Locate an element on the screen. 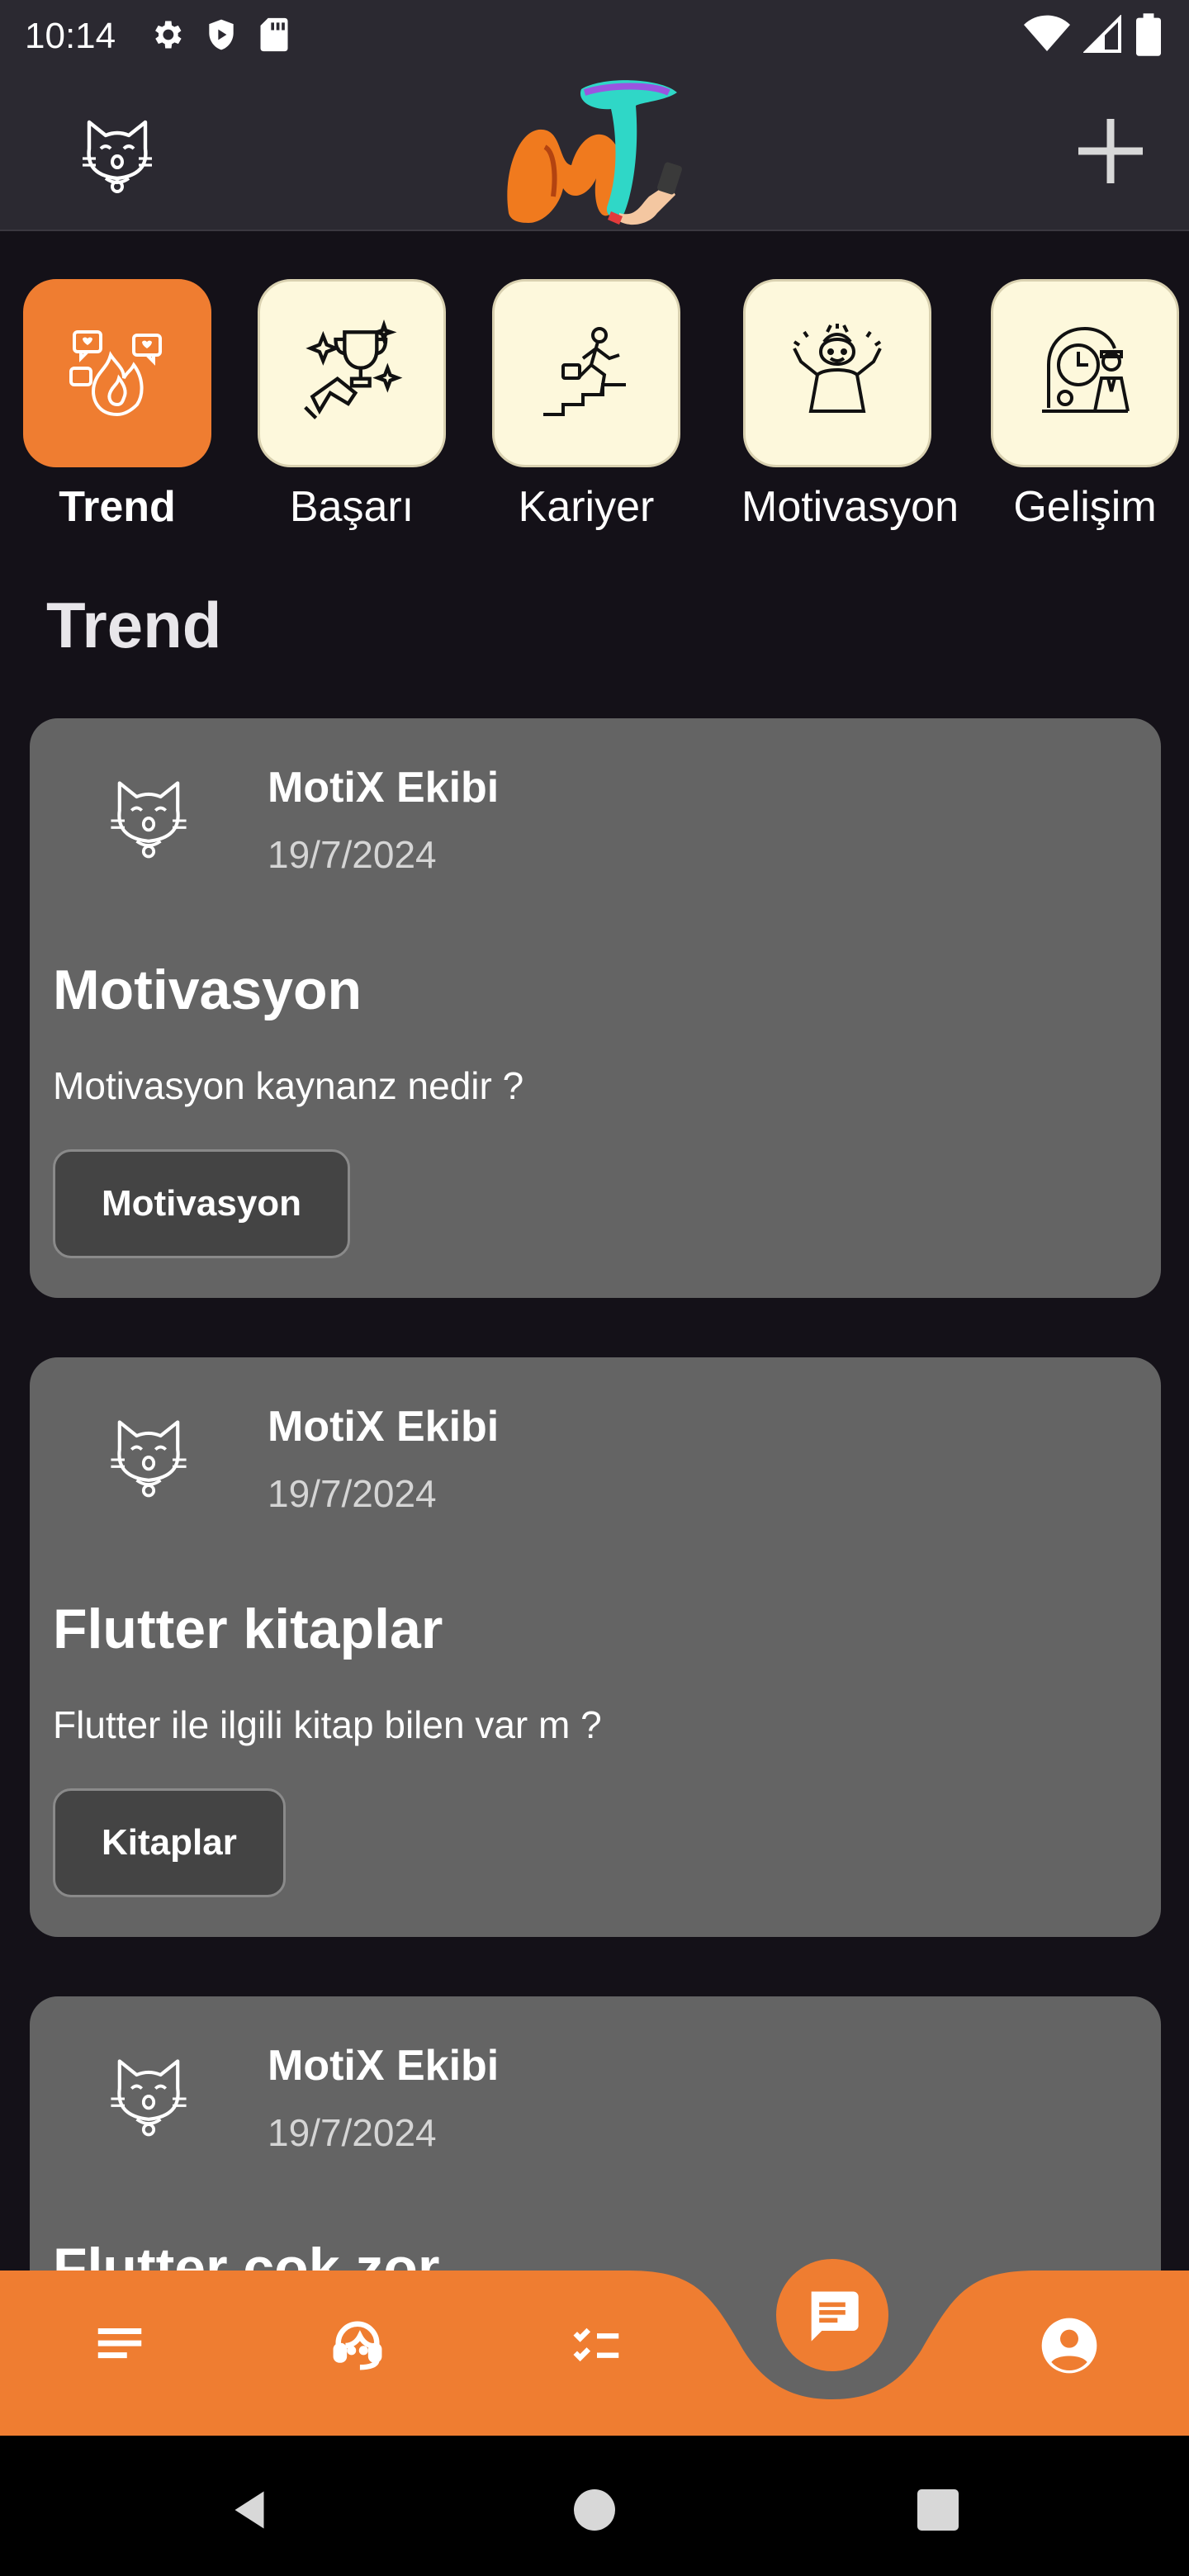 This screenshot has width=1189, height=2576. development-clock-icon is located at coordinates (1085, 373).